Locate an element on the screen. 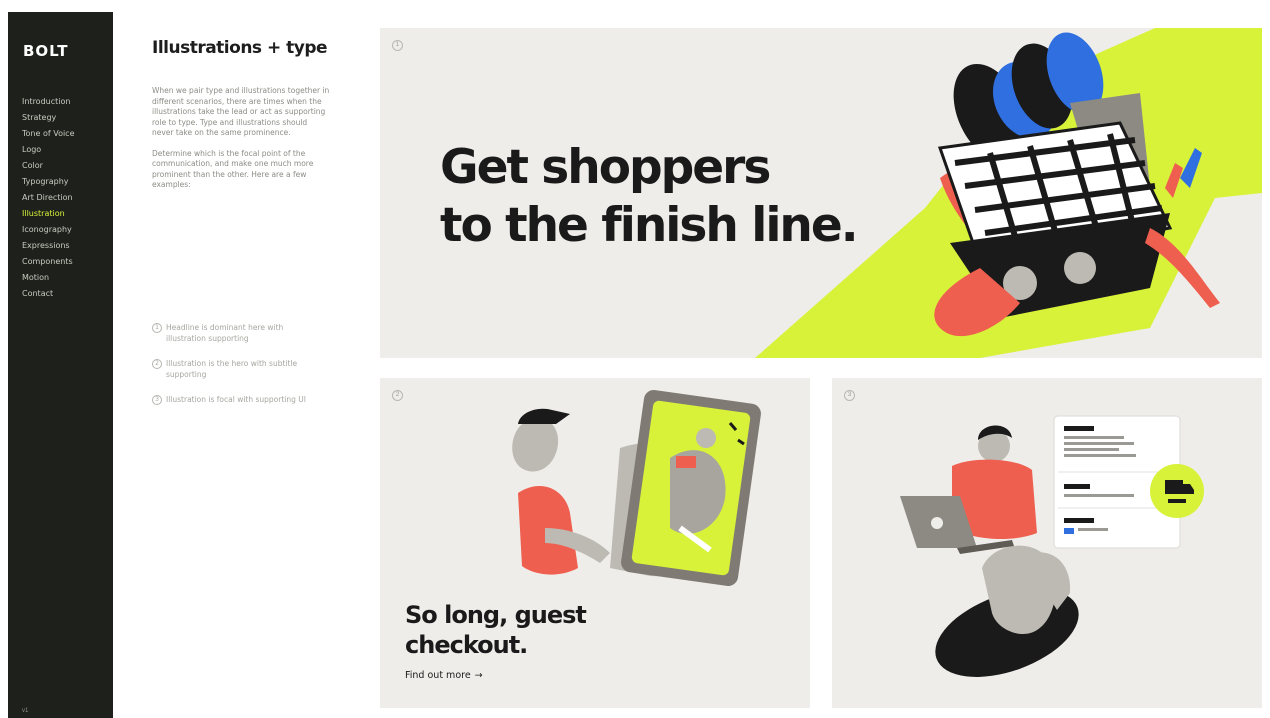 The image size is (1270, 718). example-number: 1 is located at coordinates (157, 328).